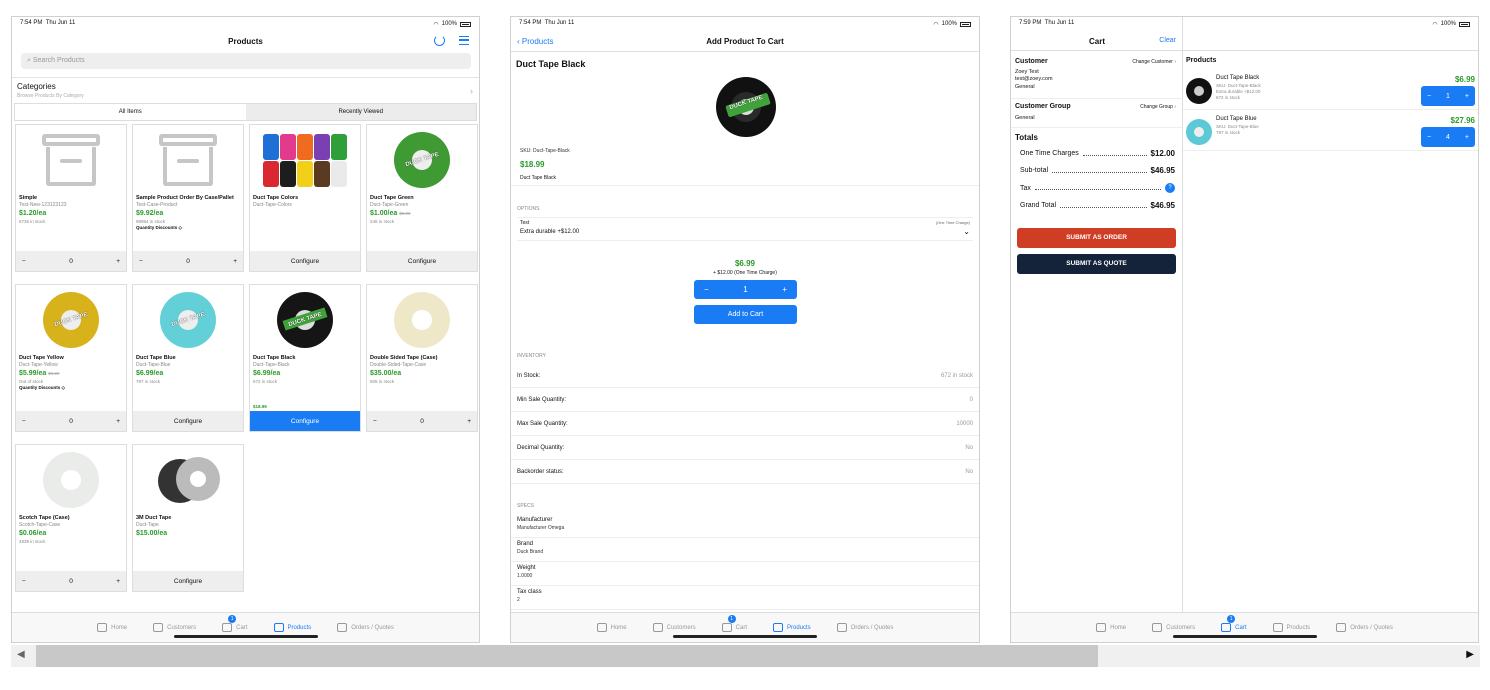  Describe the element at coordinates (551, 64) in the screenshot. I see `product-name: Duct Tape Black` at that location.